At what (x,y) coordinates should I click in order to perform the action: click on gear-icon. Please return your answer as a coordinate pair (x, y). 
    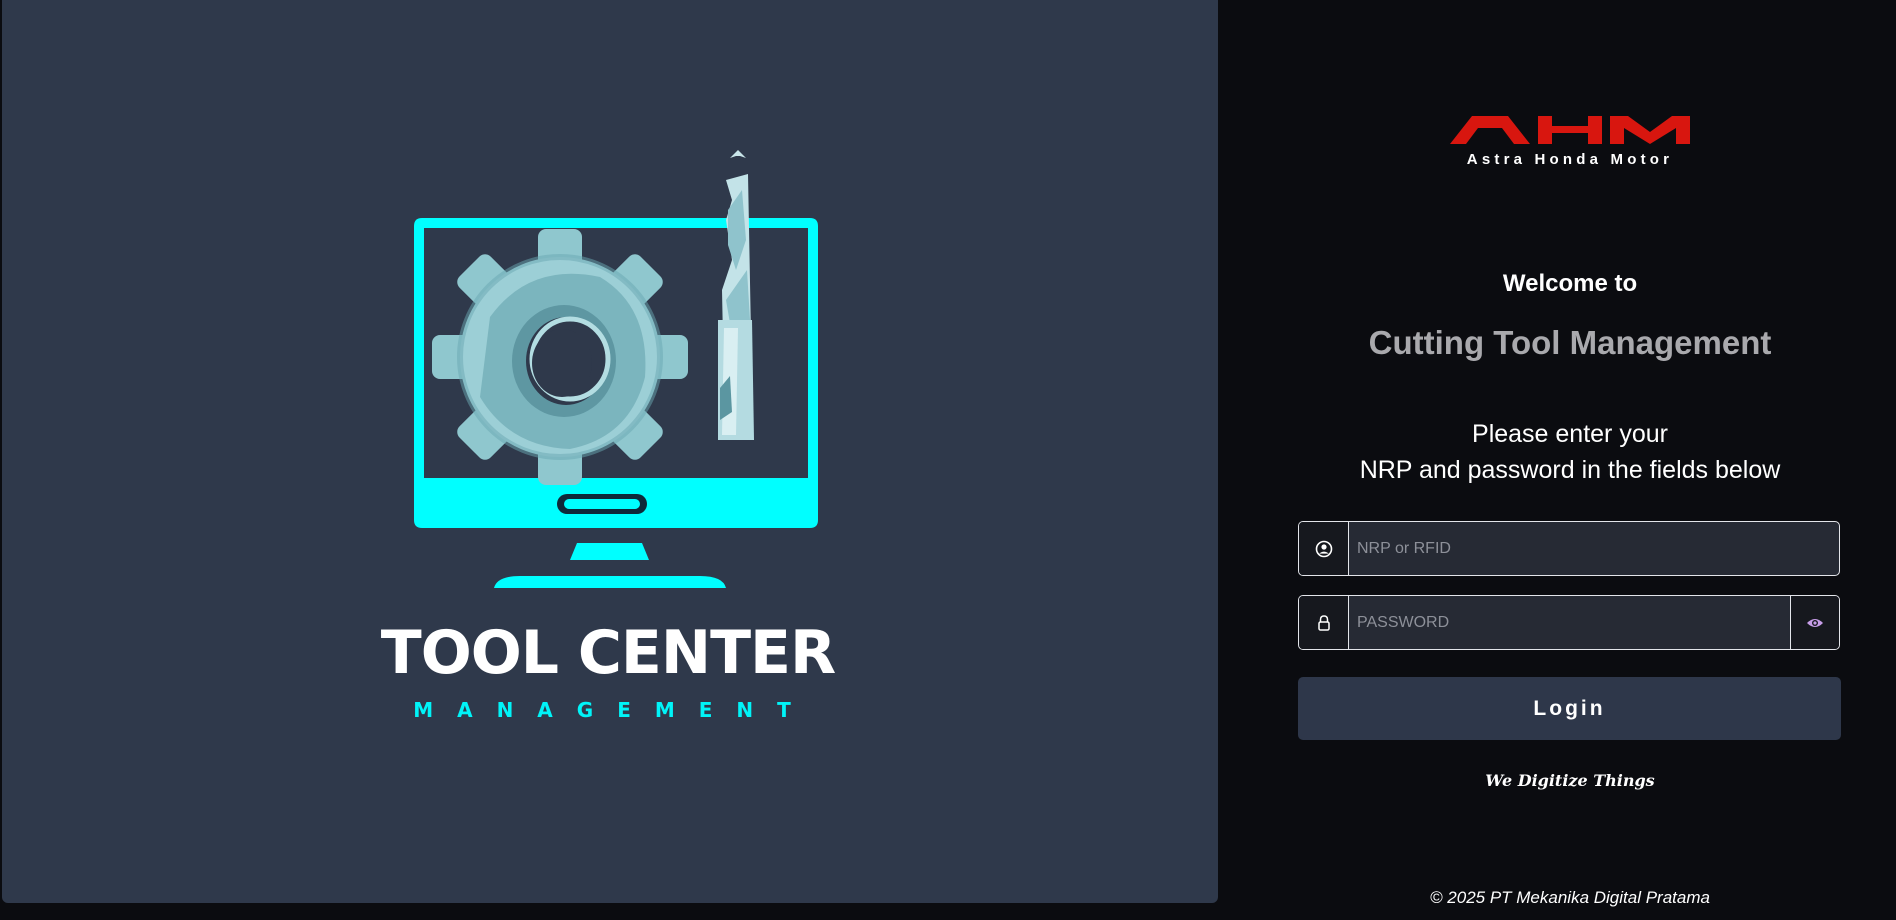
    Looking at the image, I should click on (560, 357).